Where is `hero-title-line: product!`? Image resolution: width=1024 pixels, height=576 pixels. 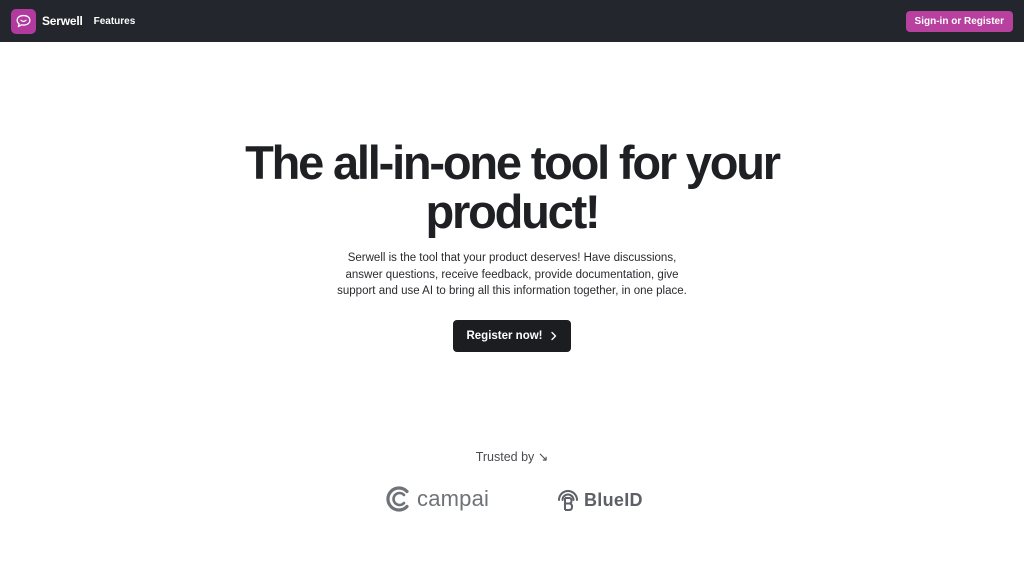
hero-title-line: product! is located at coordinates (513, 211).